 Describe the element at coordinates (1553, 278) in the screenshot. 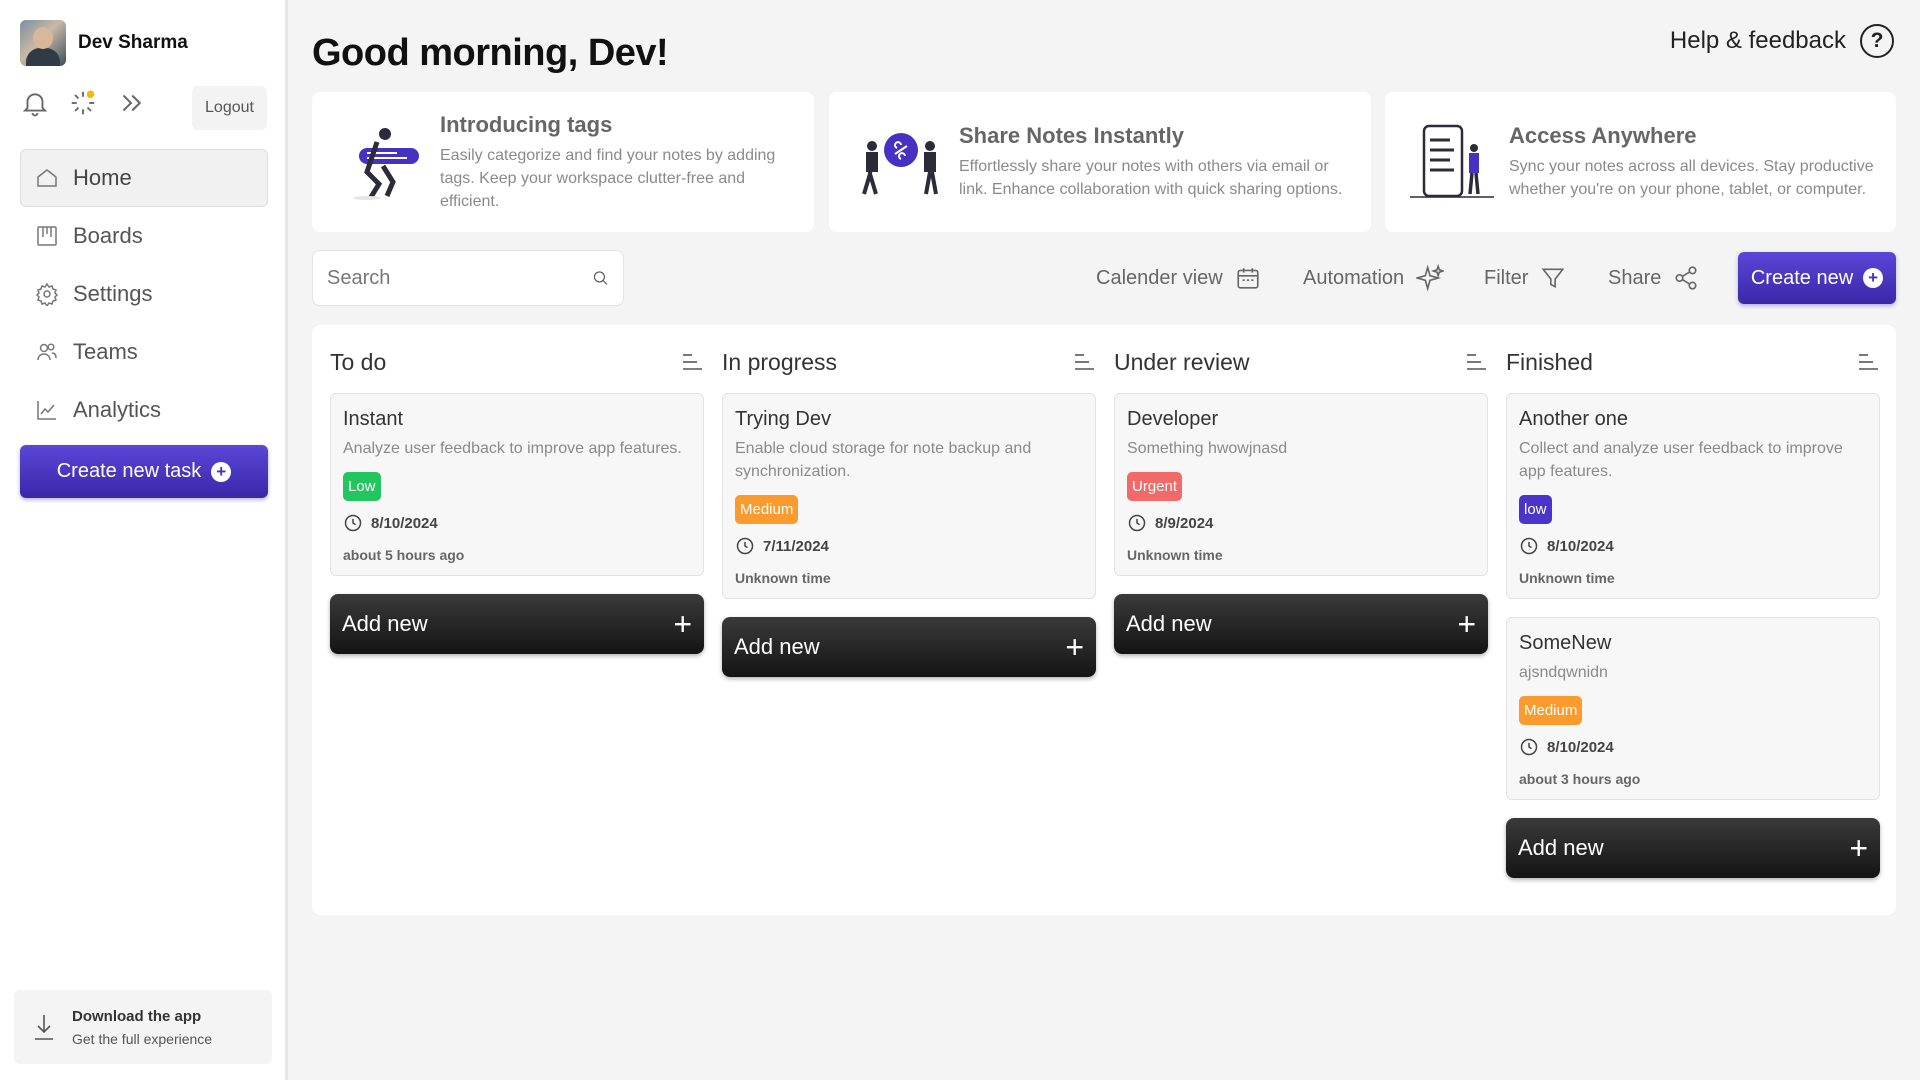

I see `filter-icon` at that location.